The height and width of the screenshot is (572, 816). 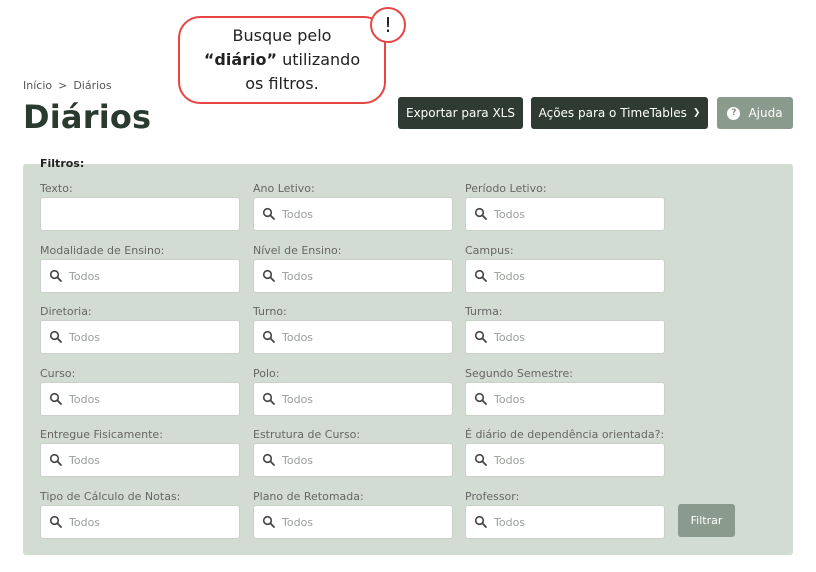 I want to click on page-title: Diários, so click(x=87, y=117).